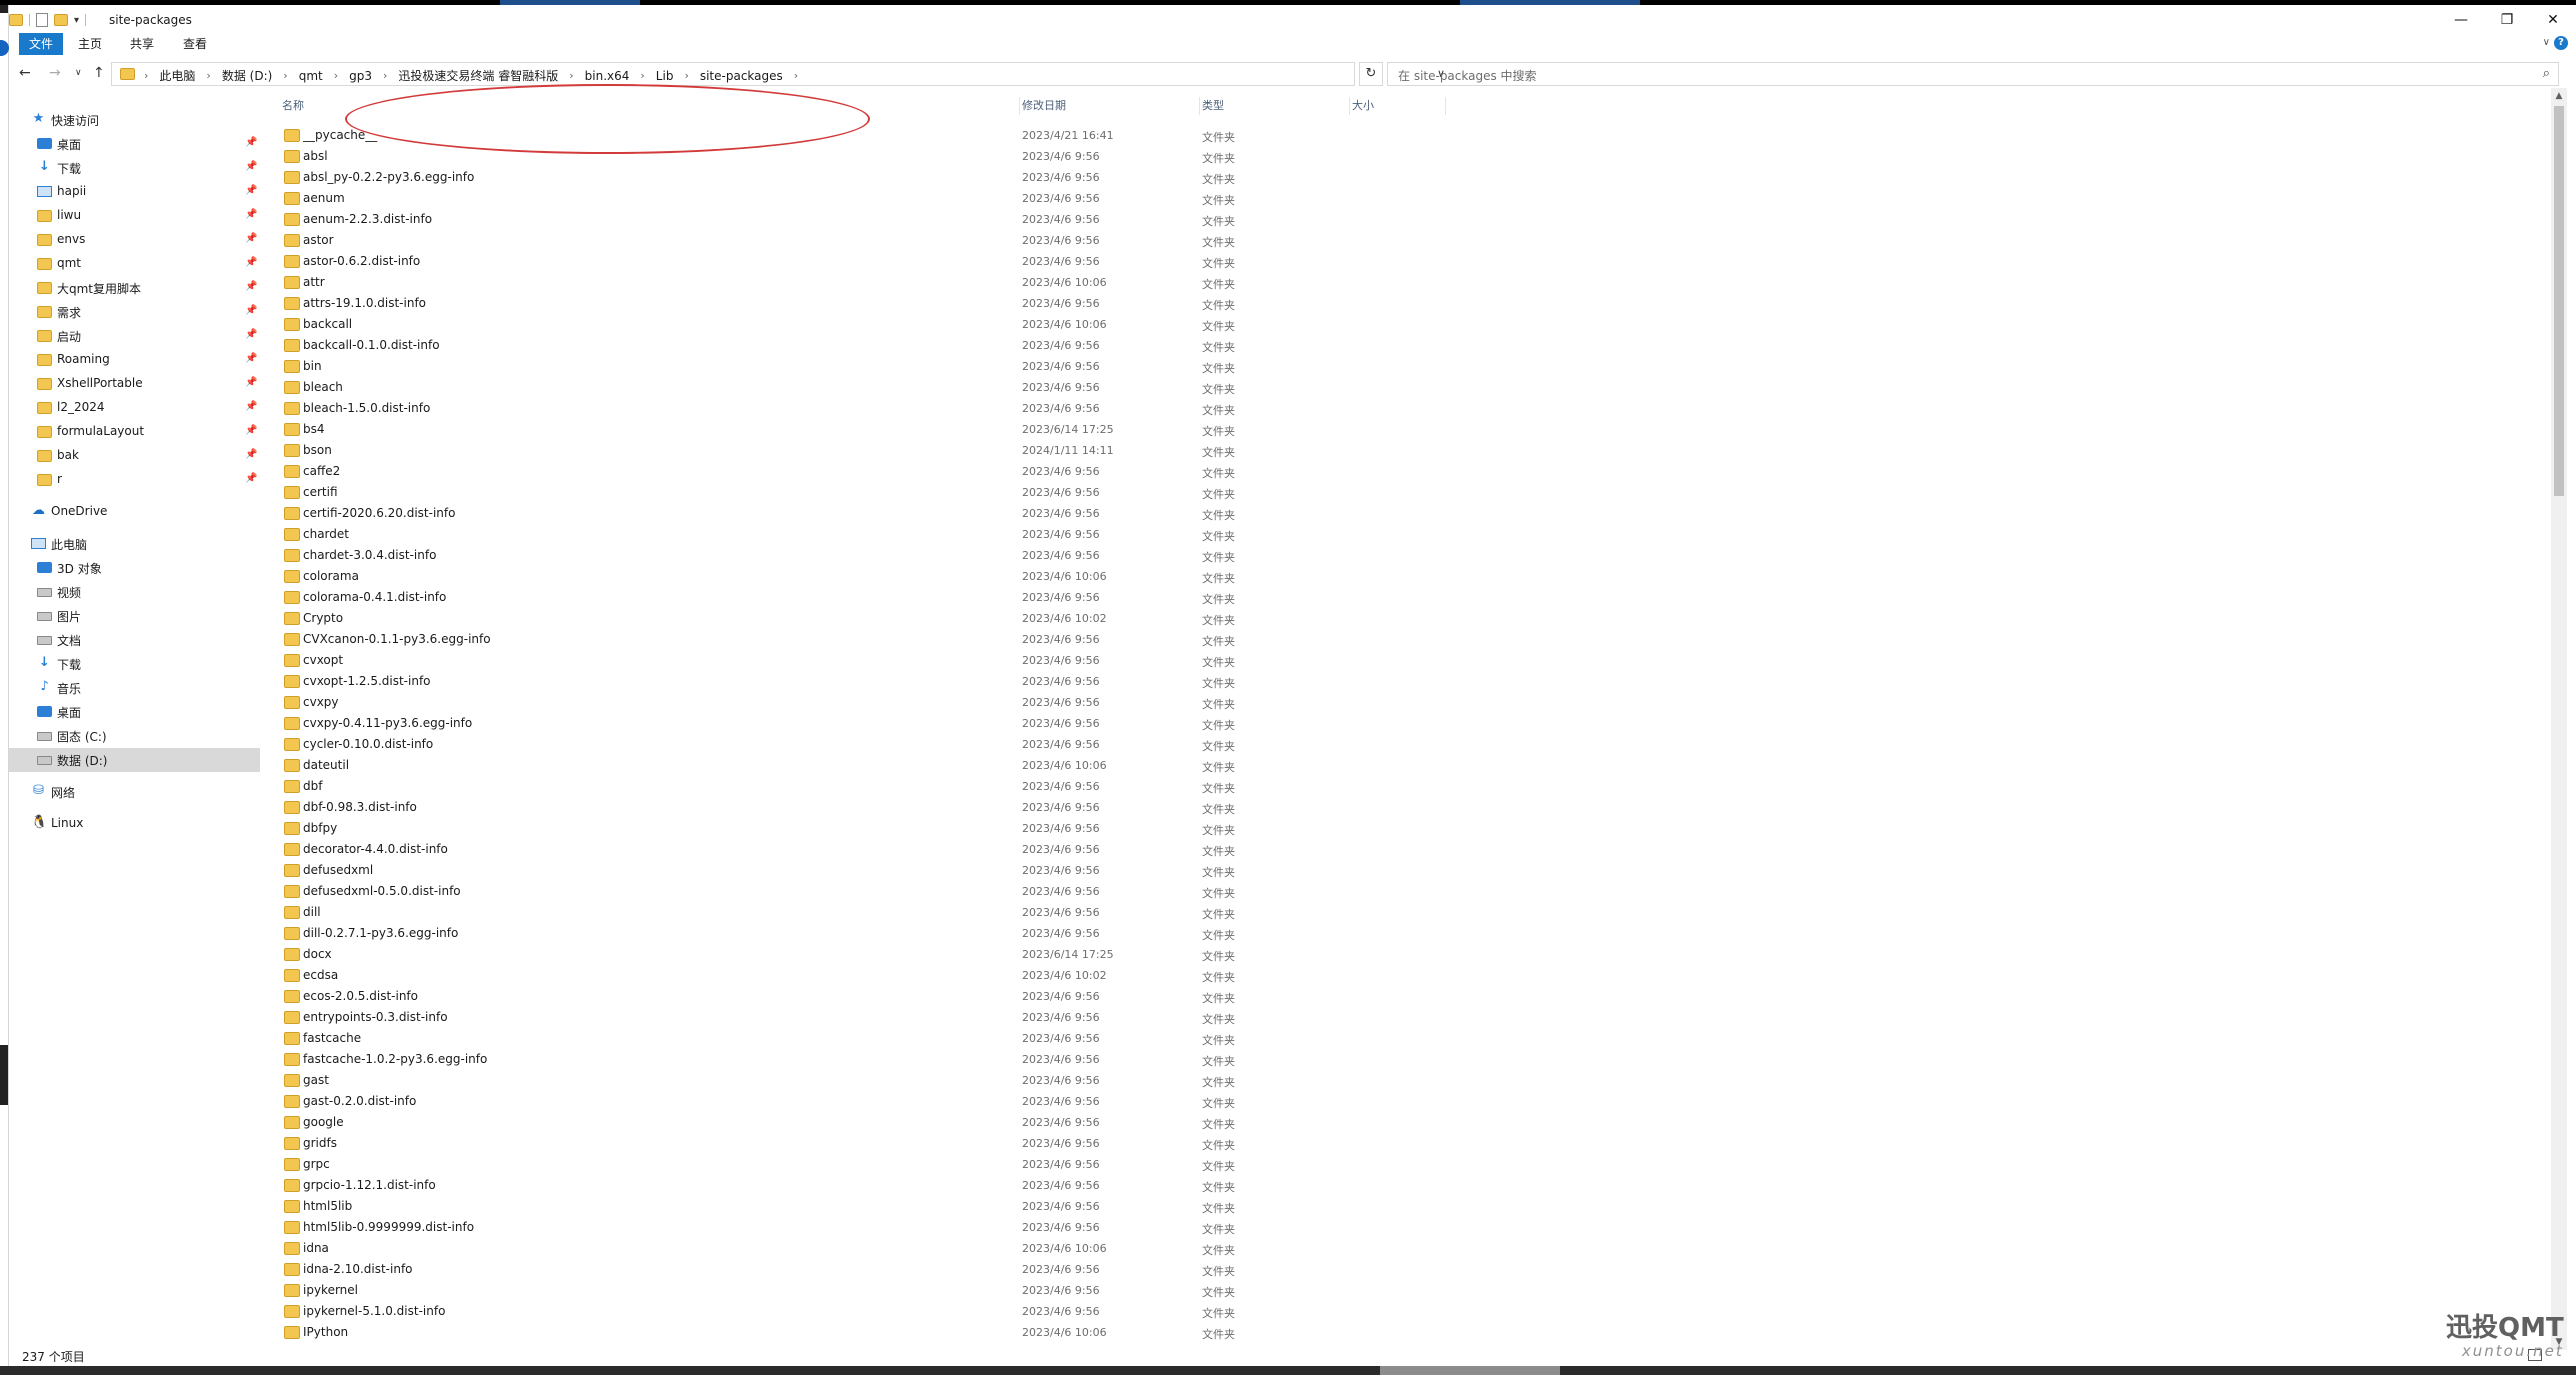  Describe the element at coordinates (61, 20) in the screenshot. I see `new-folder-icon` at that location.